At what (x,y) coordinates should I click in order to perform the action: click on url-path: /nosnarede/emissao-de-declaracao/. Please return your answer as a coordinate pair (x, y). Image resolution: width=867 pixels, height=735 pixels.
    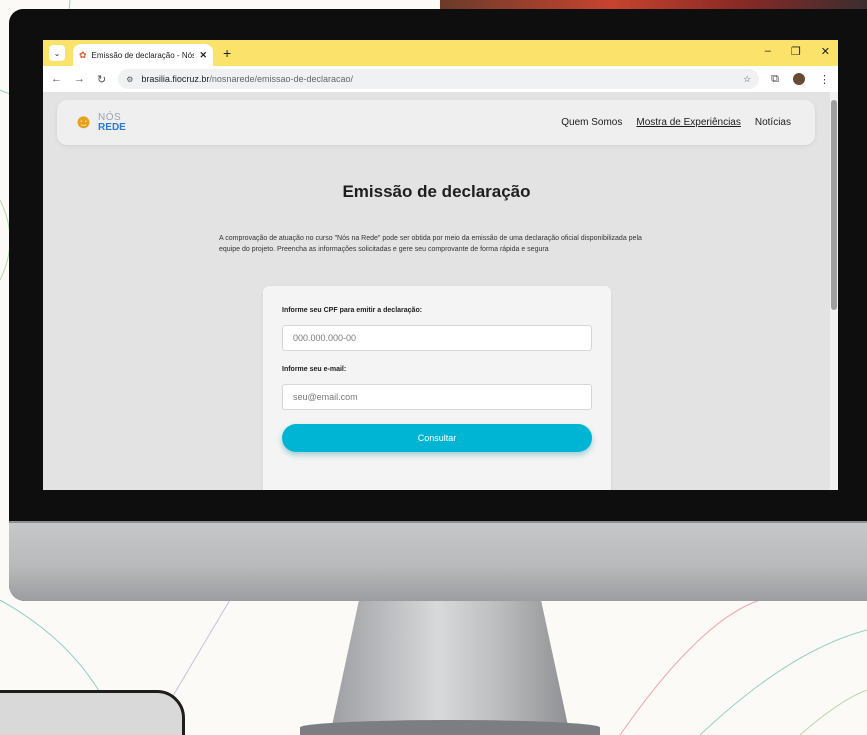
    Looking at the image, I should click on (281, 79).